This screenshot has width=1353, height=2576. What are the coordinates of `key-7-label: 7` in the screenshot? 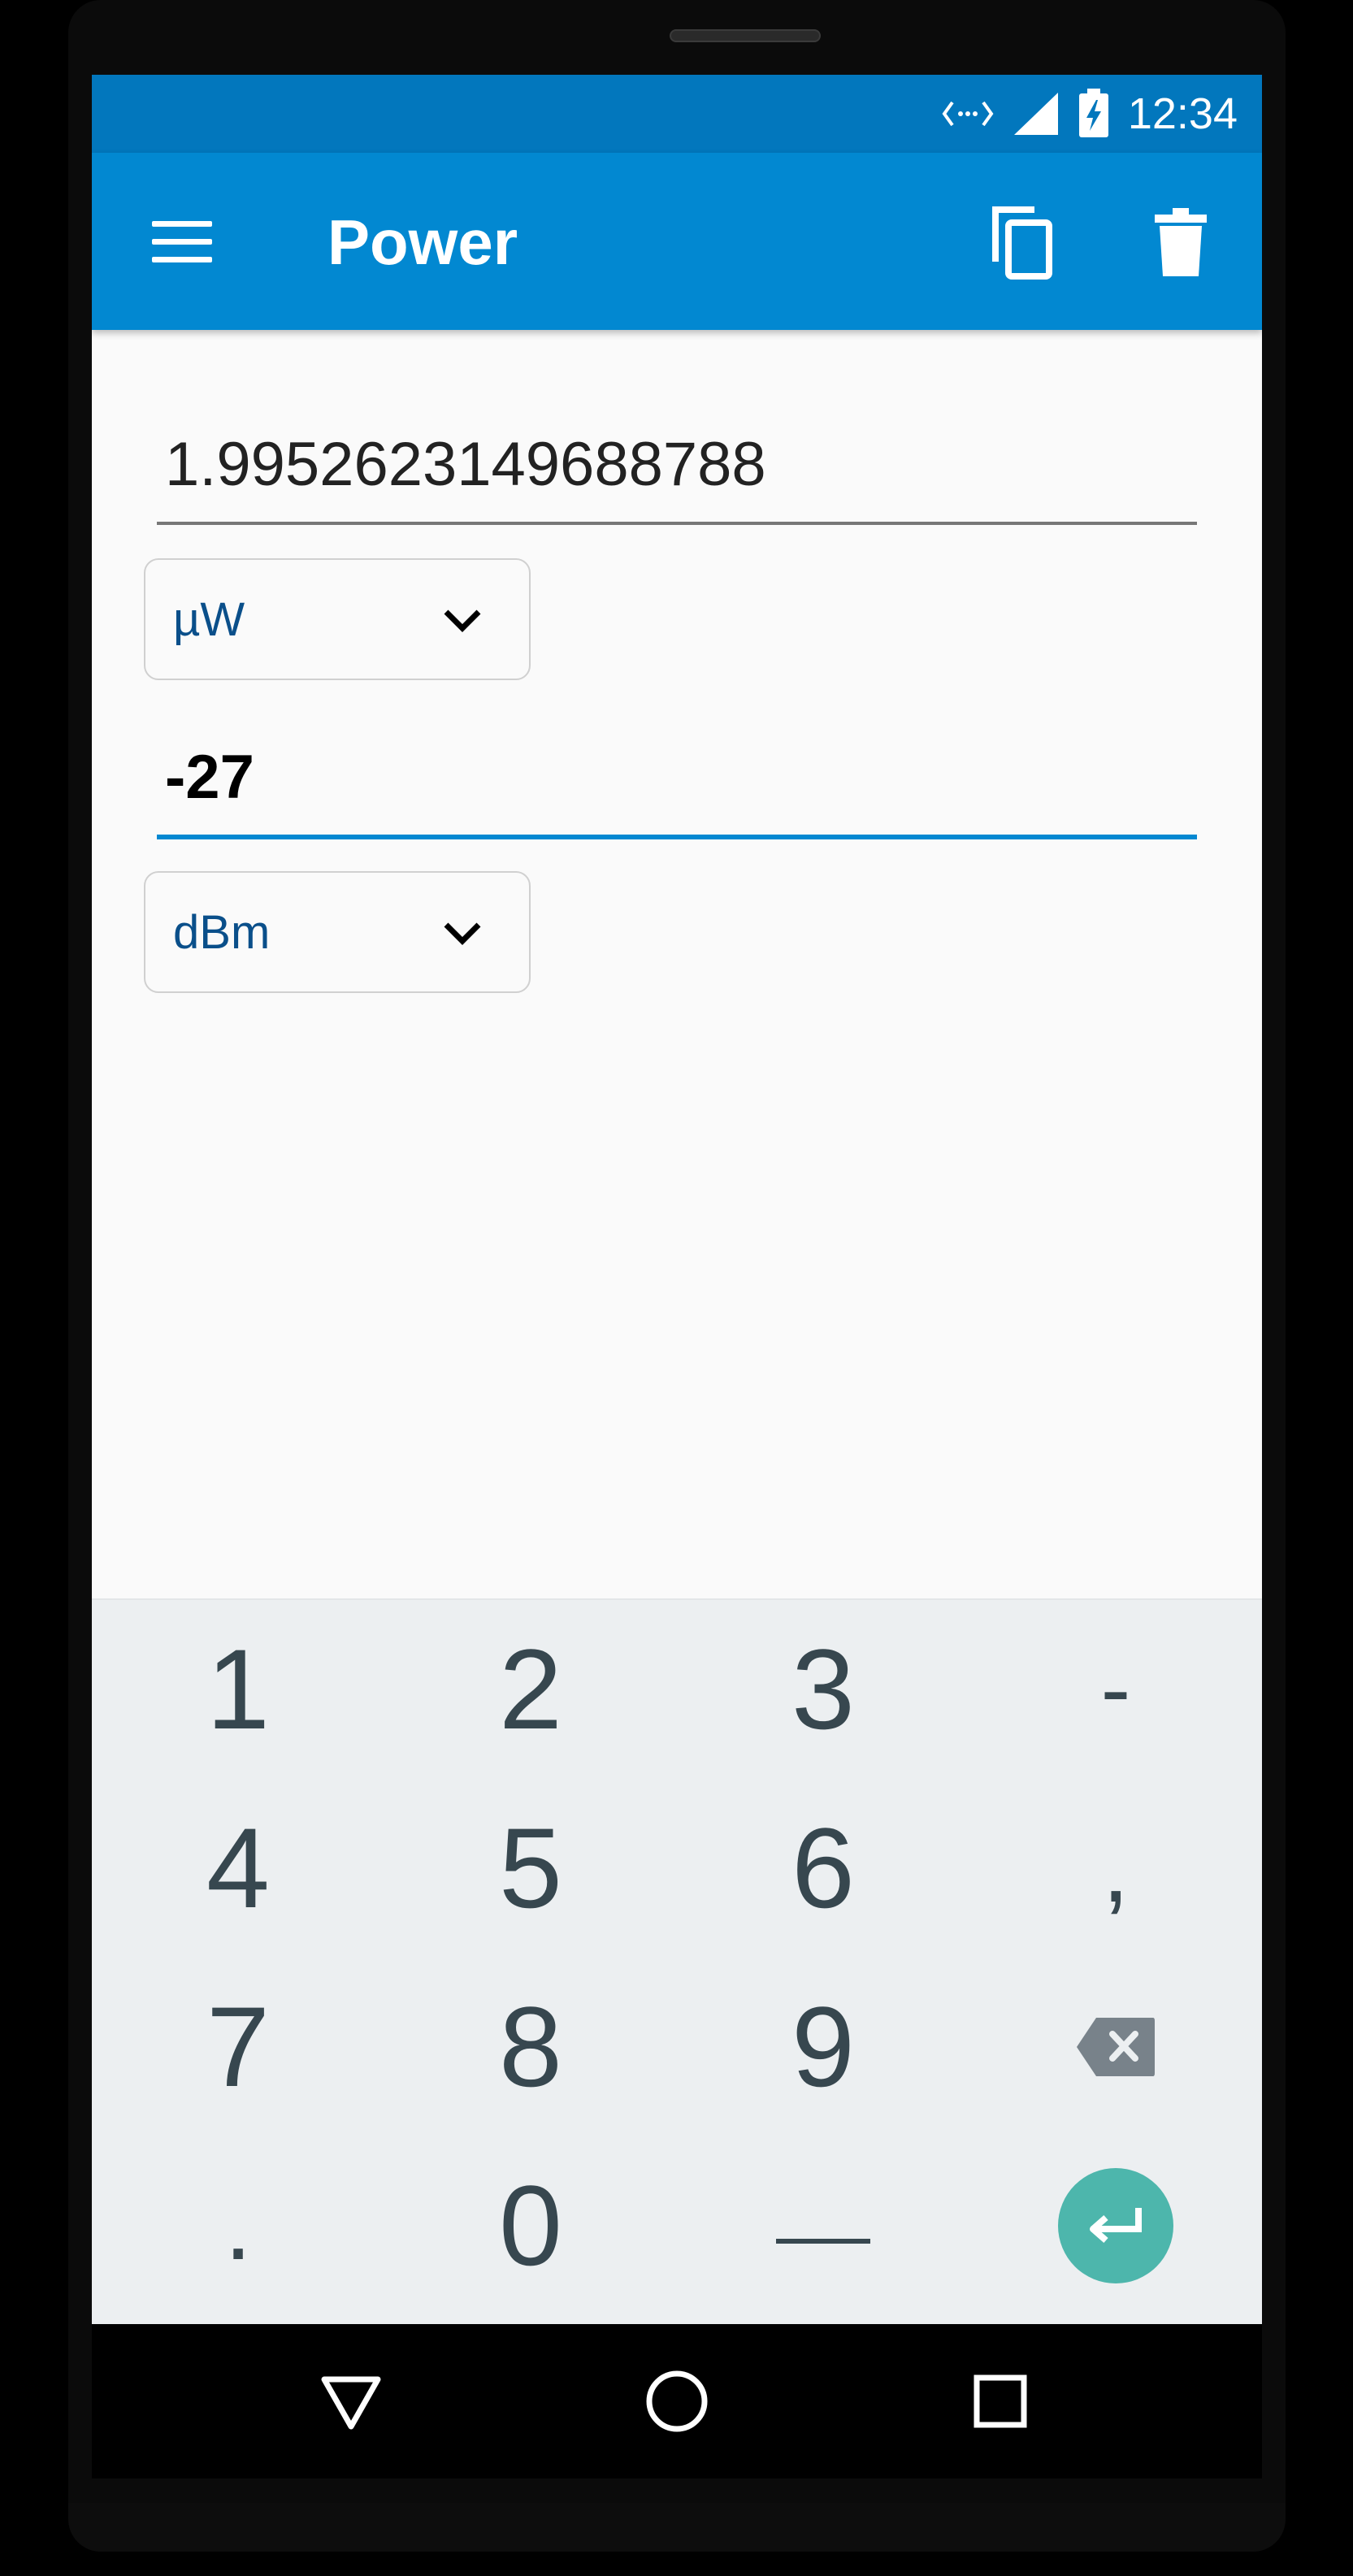 It's located at (238, 2046).